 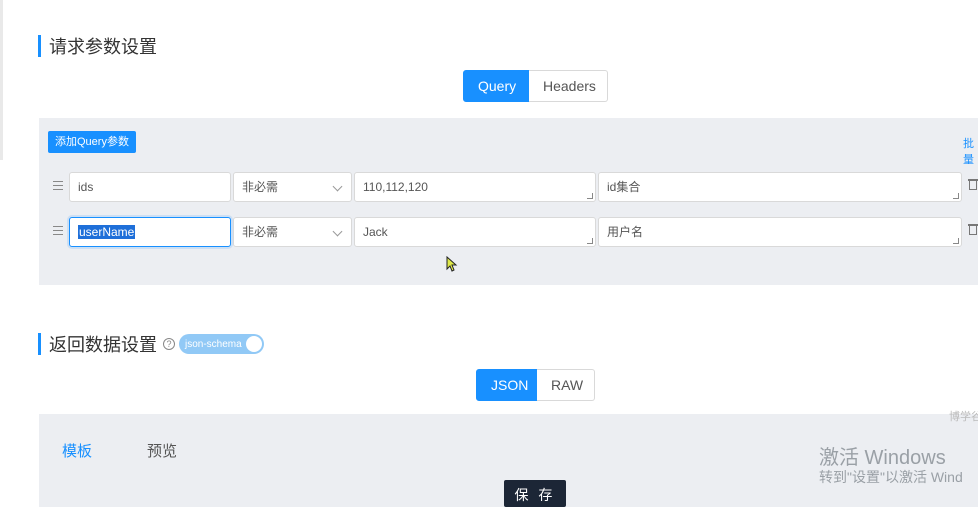 I want to click on activate-windows-subtitle: 转到"设置"以激活 Wind, so click(x=891, y=477).